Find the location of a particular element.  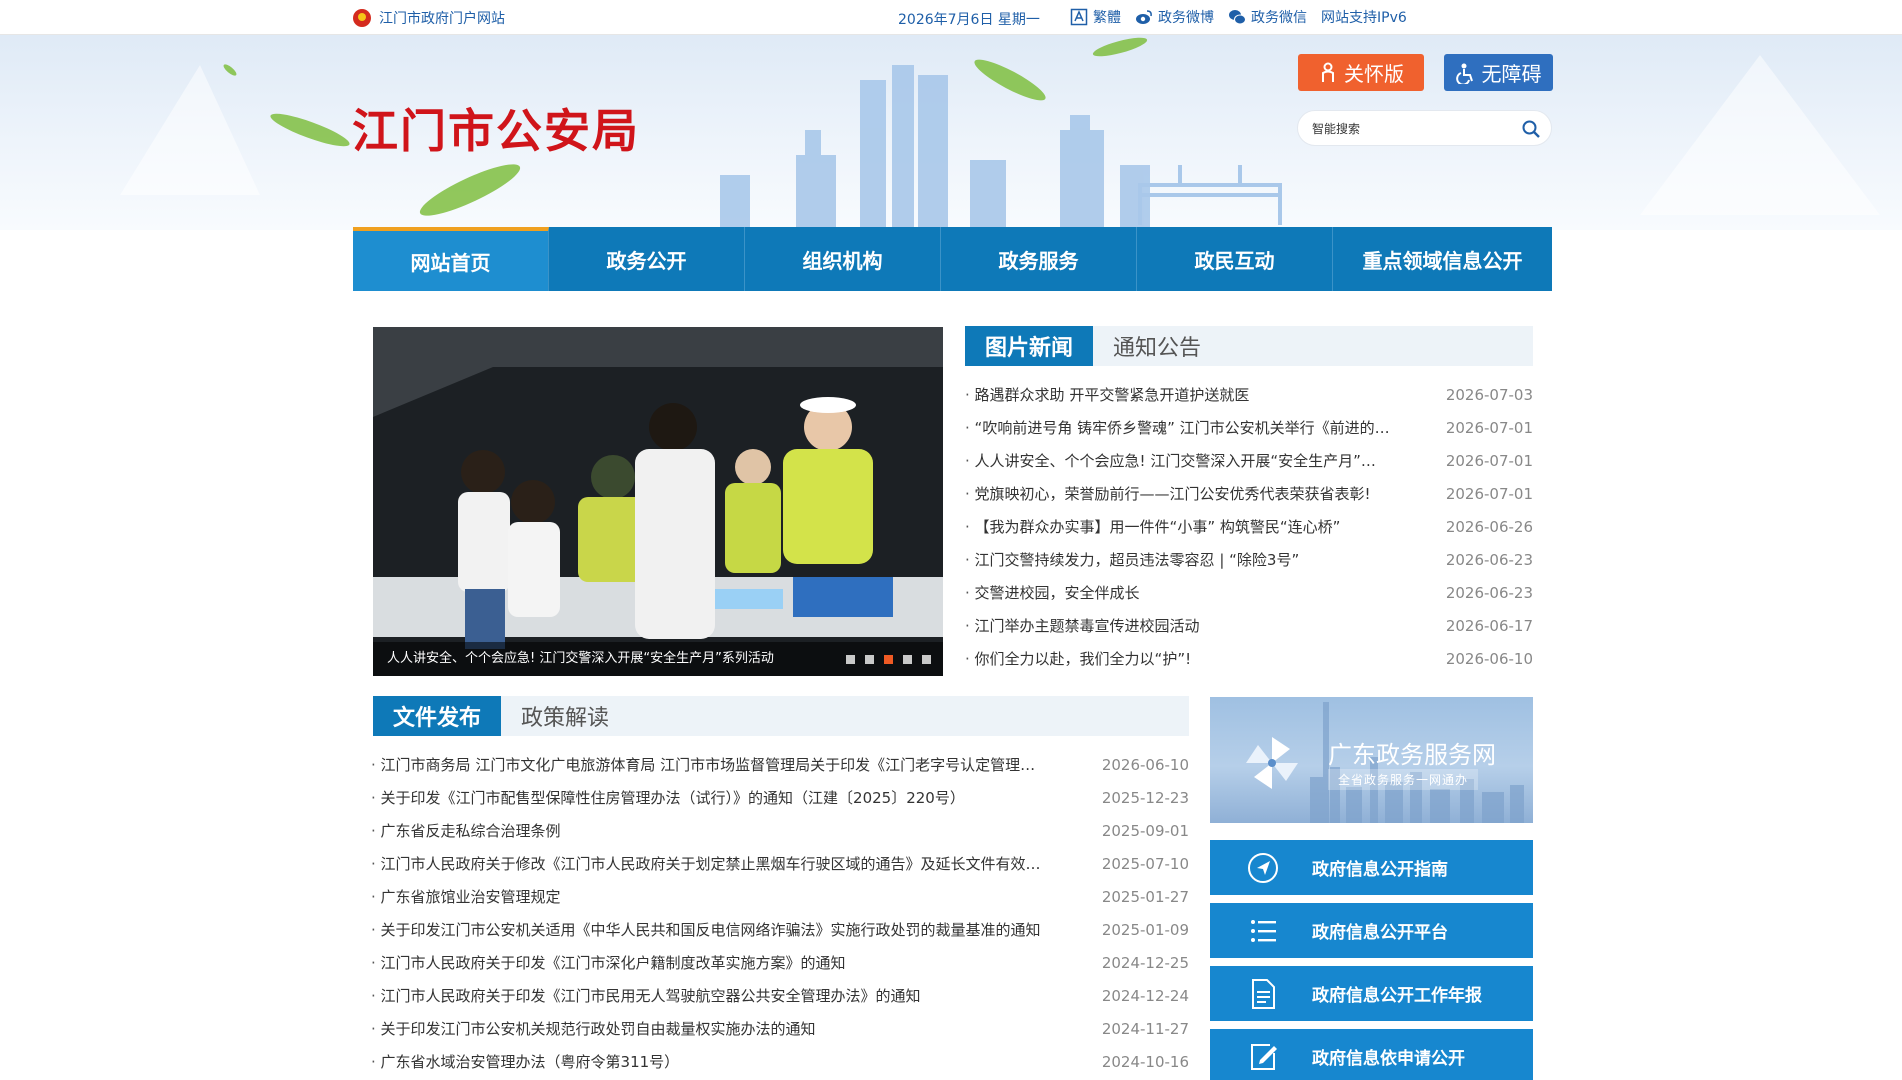

list-item: 路遇群众求助 开平交警紧急开道护送就医2026-07-03 is located at coordinates (1249, 394).